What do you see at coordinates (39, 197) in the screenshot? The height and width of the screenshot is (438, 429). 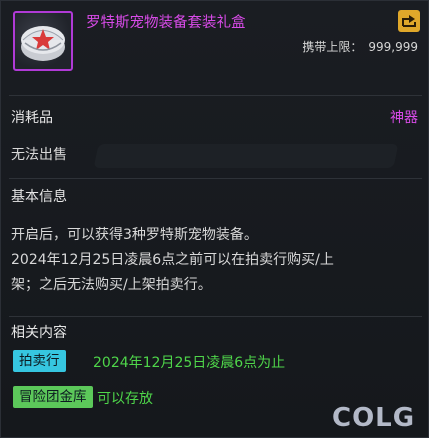 I see `basic-info-heading: 基本信息` at bounding box center [39, 197].